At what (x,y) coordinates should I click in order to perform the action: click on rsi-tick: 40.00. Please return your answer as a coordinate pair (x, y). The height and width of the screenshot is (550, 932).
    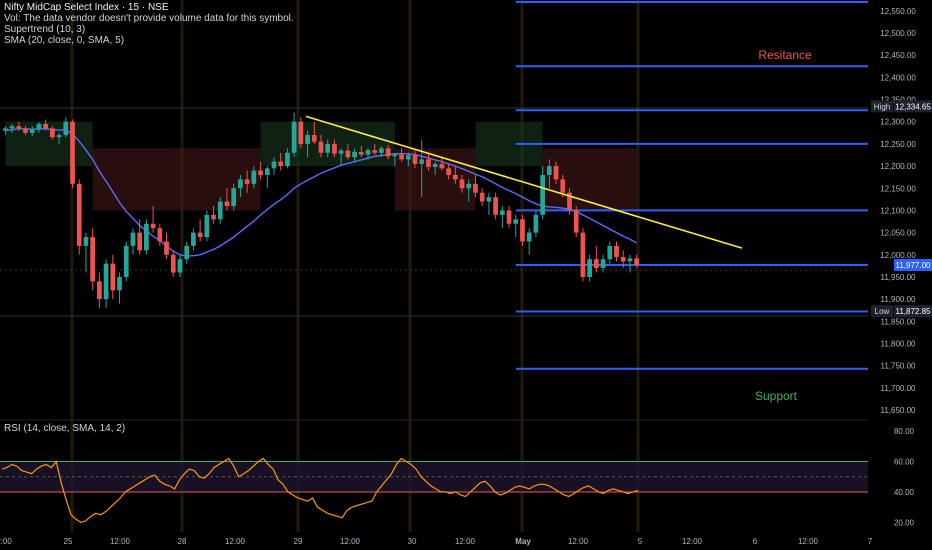
    Looking at the image, I should click on (904, 492).